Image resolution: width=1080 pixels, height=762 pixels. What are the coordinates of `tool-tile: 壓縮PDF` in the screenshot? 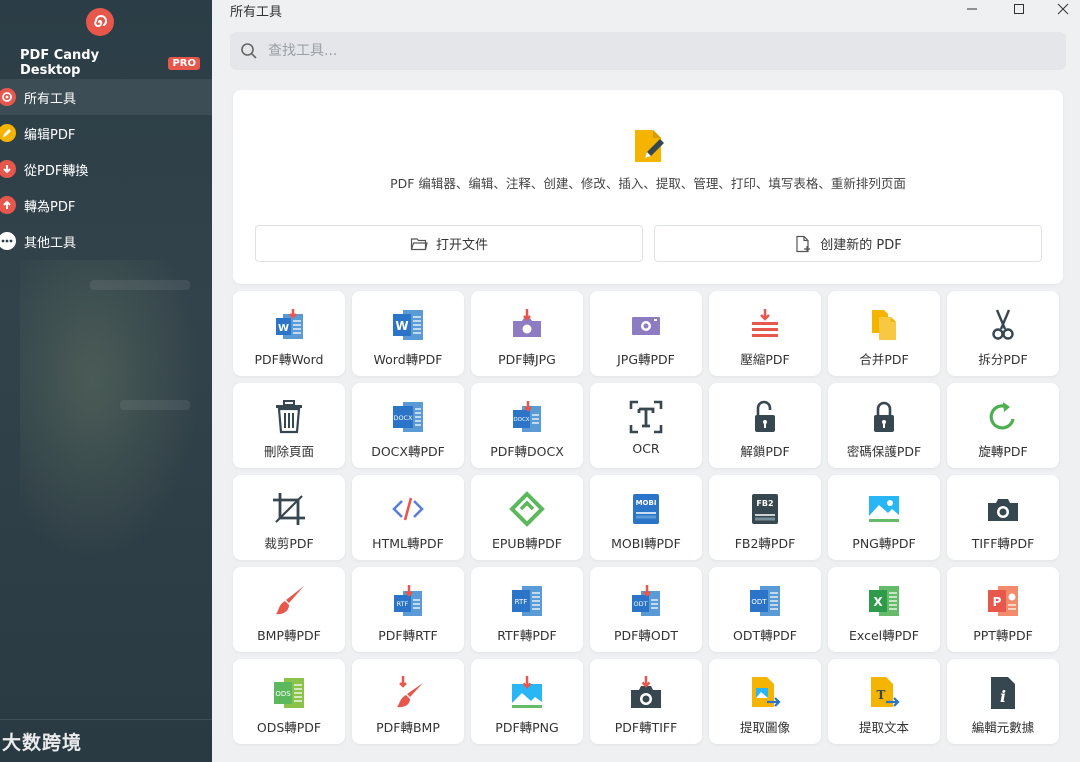 It's located at (765, 333).